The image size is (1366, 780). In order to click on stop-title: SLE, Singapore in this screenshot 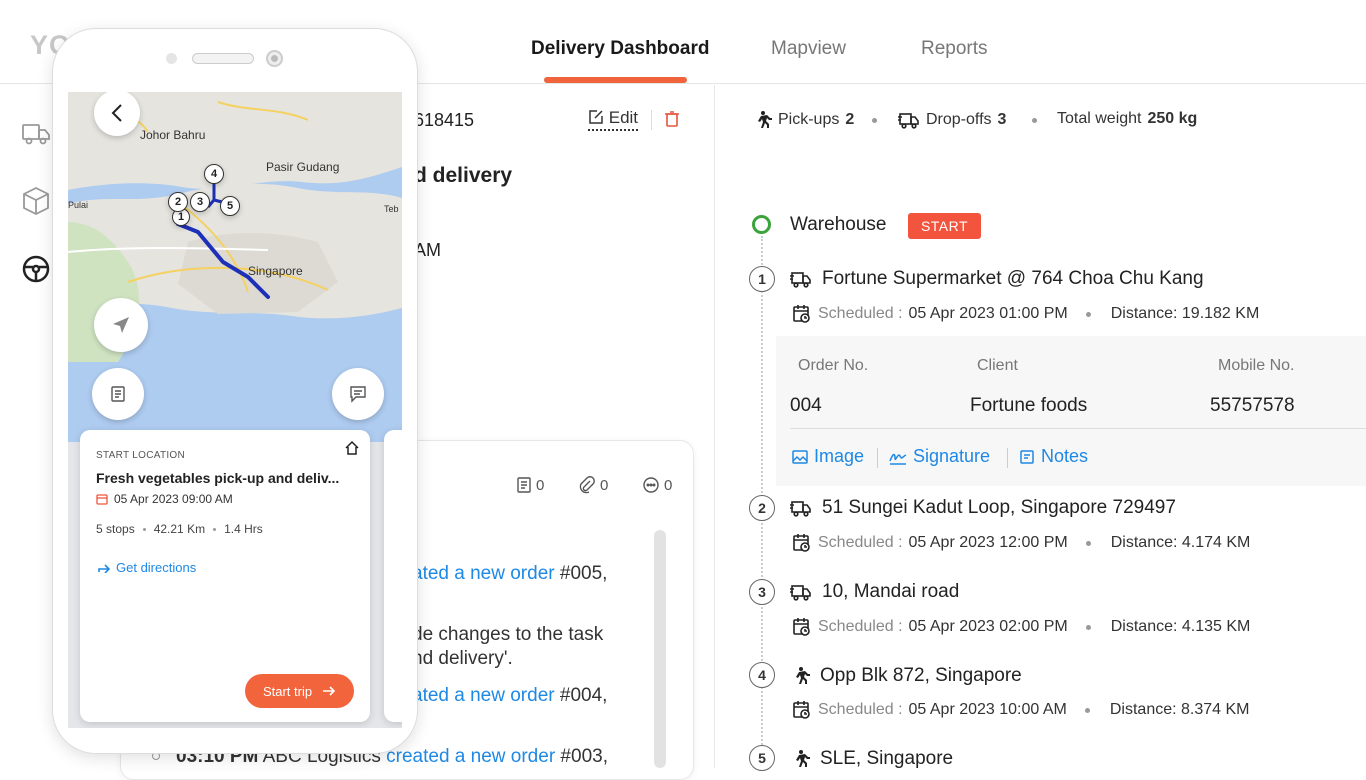, I will do `click(871, 759)`.